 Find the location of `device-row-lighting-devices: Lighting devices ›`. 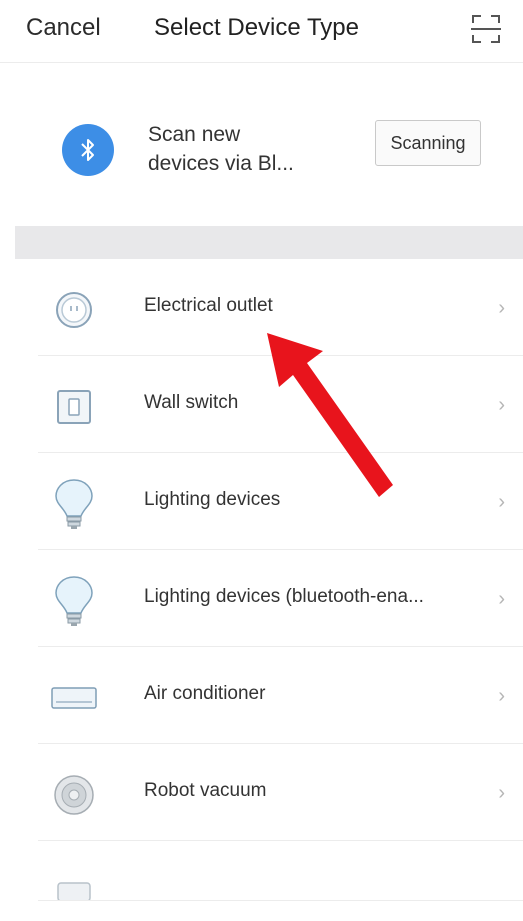

device-row-lighting-devices: Lighting devices › is located at coordinates (261, 501).